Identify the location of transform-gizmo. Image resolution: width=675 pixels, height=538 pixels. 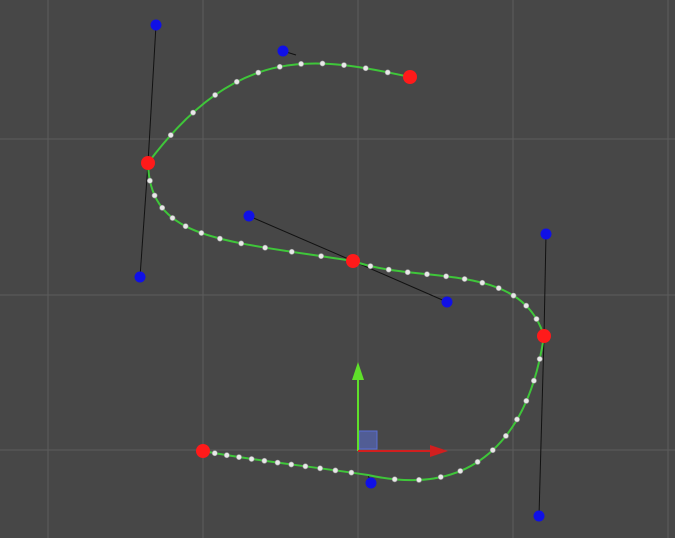
(400, 409).